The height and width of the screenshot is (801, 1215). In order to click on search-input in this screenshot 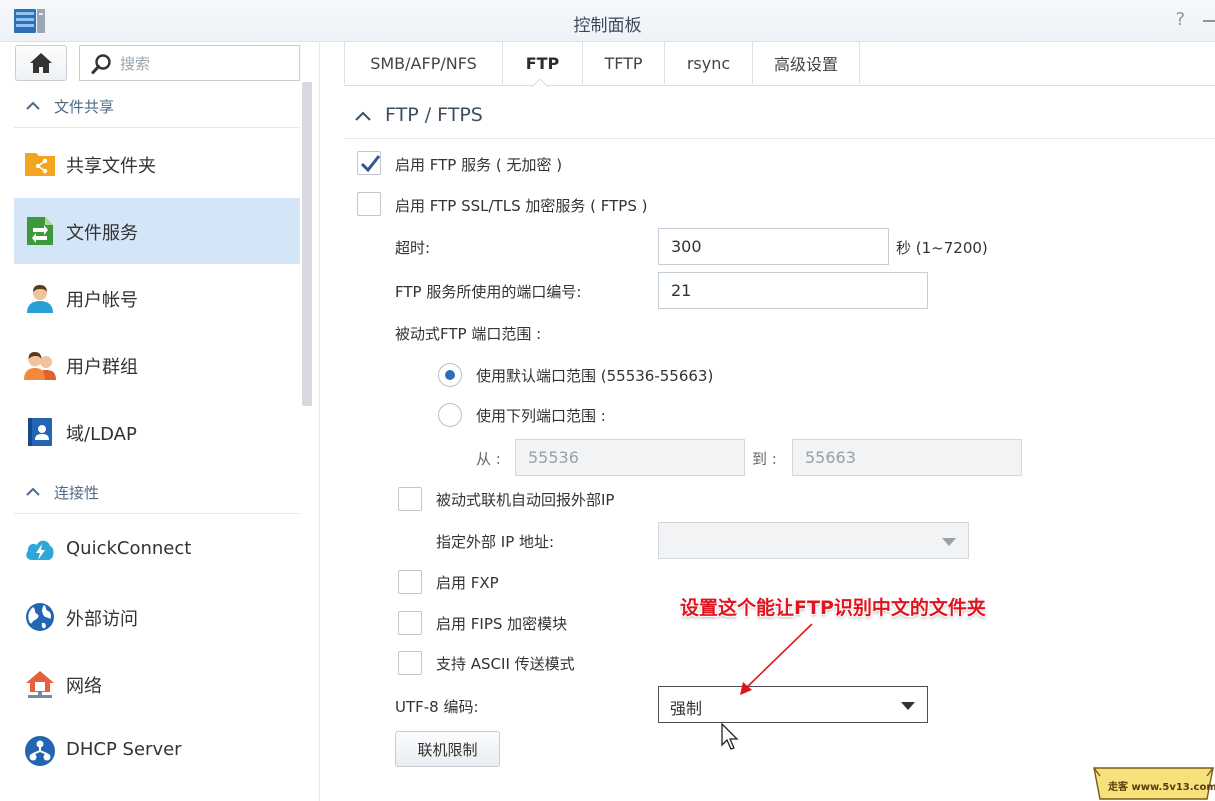, I will do `click(205, 64)`.